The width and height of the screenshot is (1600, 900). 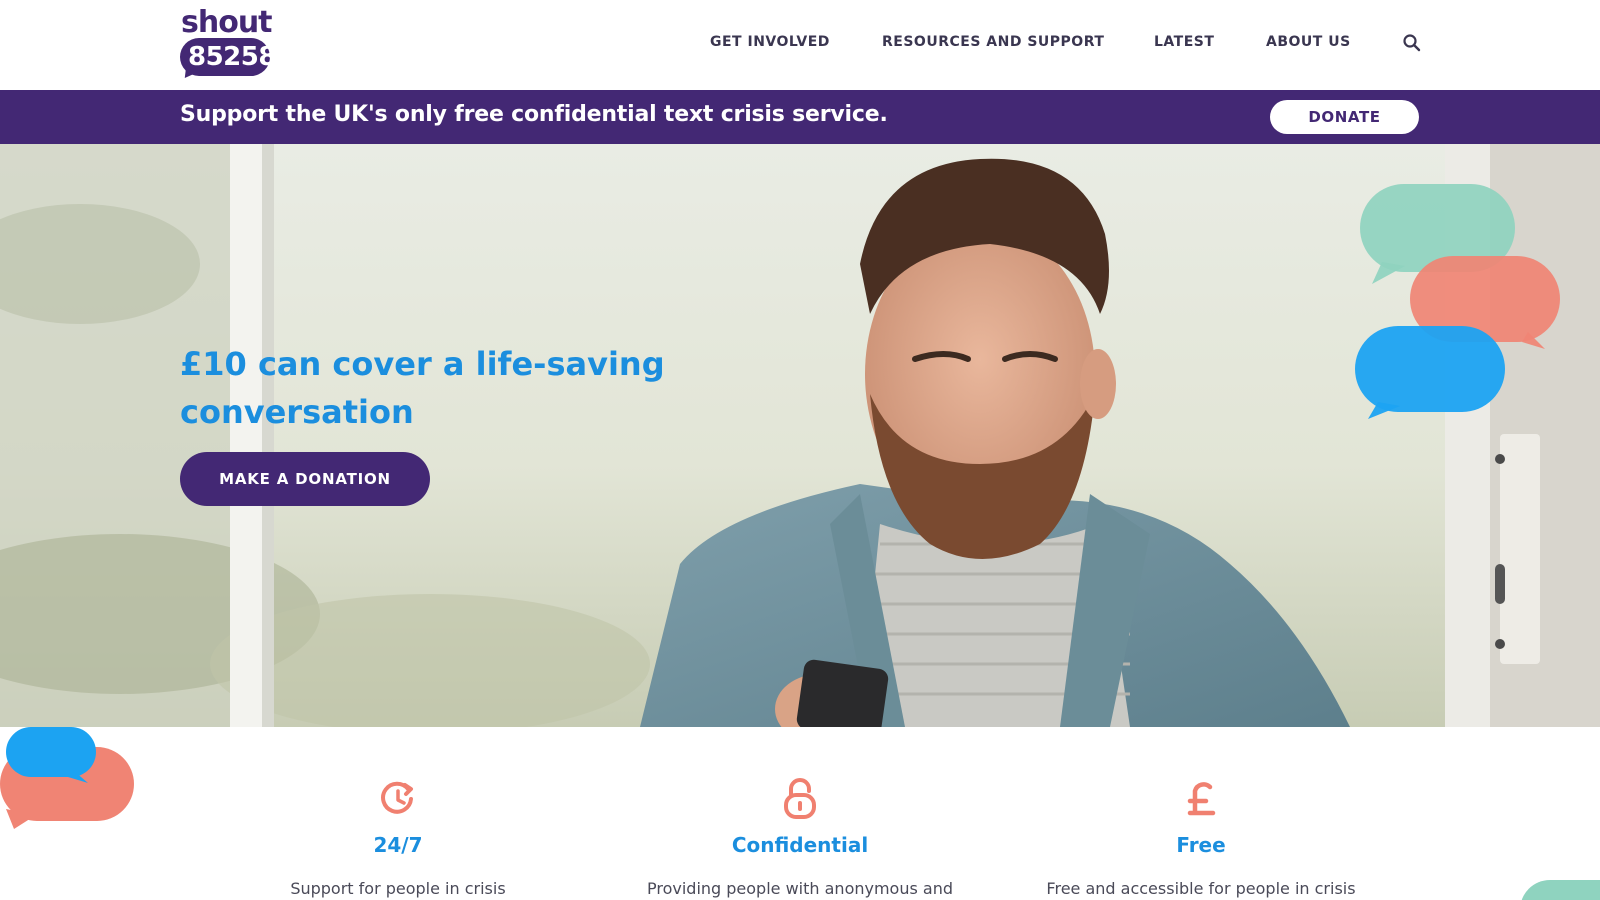 What do you see at coordinates (770, 42) in the screenshot?
I see `nav-get-involved: GET INVOLVED` at bounding box center [770, 42].